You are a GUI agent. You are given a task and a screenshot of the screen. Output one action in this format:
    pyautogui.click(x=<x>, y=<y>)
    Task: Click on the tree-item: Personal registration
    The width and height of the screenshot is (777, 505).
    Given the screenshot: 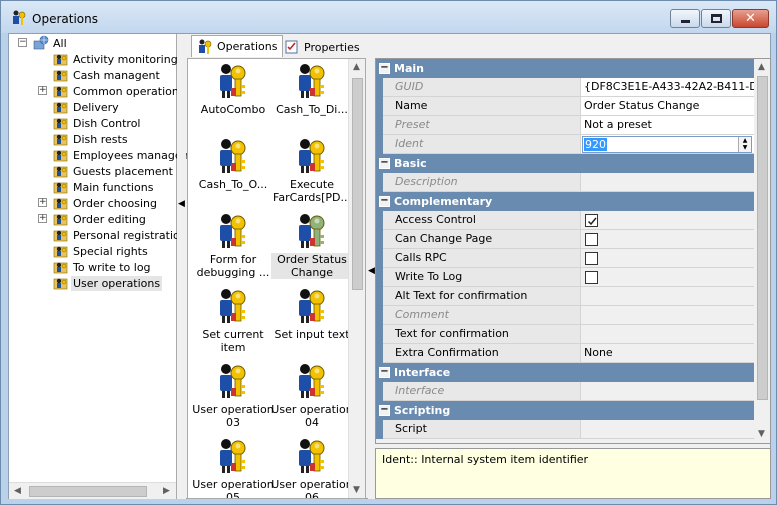 What is the action you would take?
    pyautogui.click(x=121, y=235)
    